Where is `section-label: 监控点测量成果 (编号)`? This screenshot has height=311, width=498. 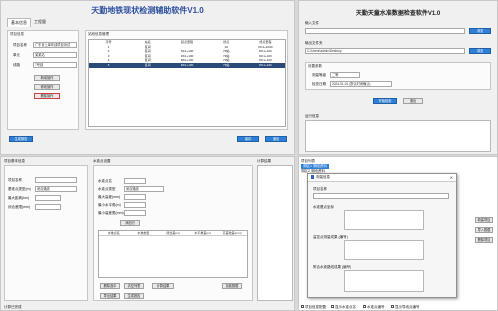
section-label: 监控点测量成果 (编号) is located at coordinates (330, 237).